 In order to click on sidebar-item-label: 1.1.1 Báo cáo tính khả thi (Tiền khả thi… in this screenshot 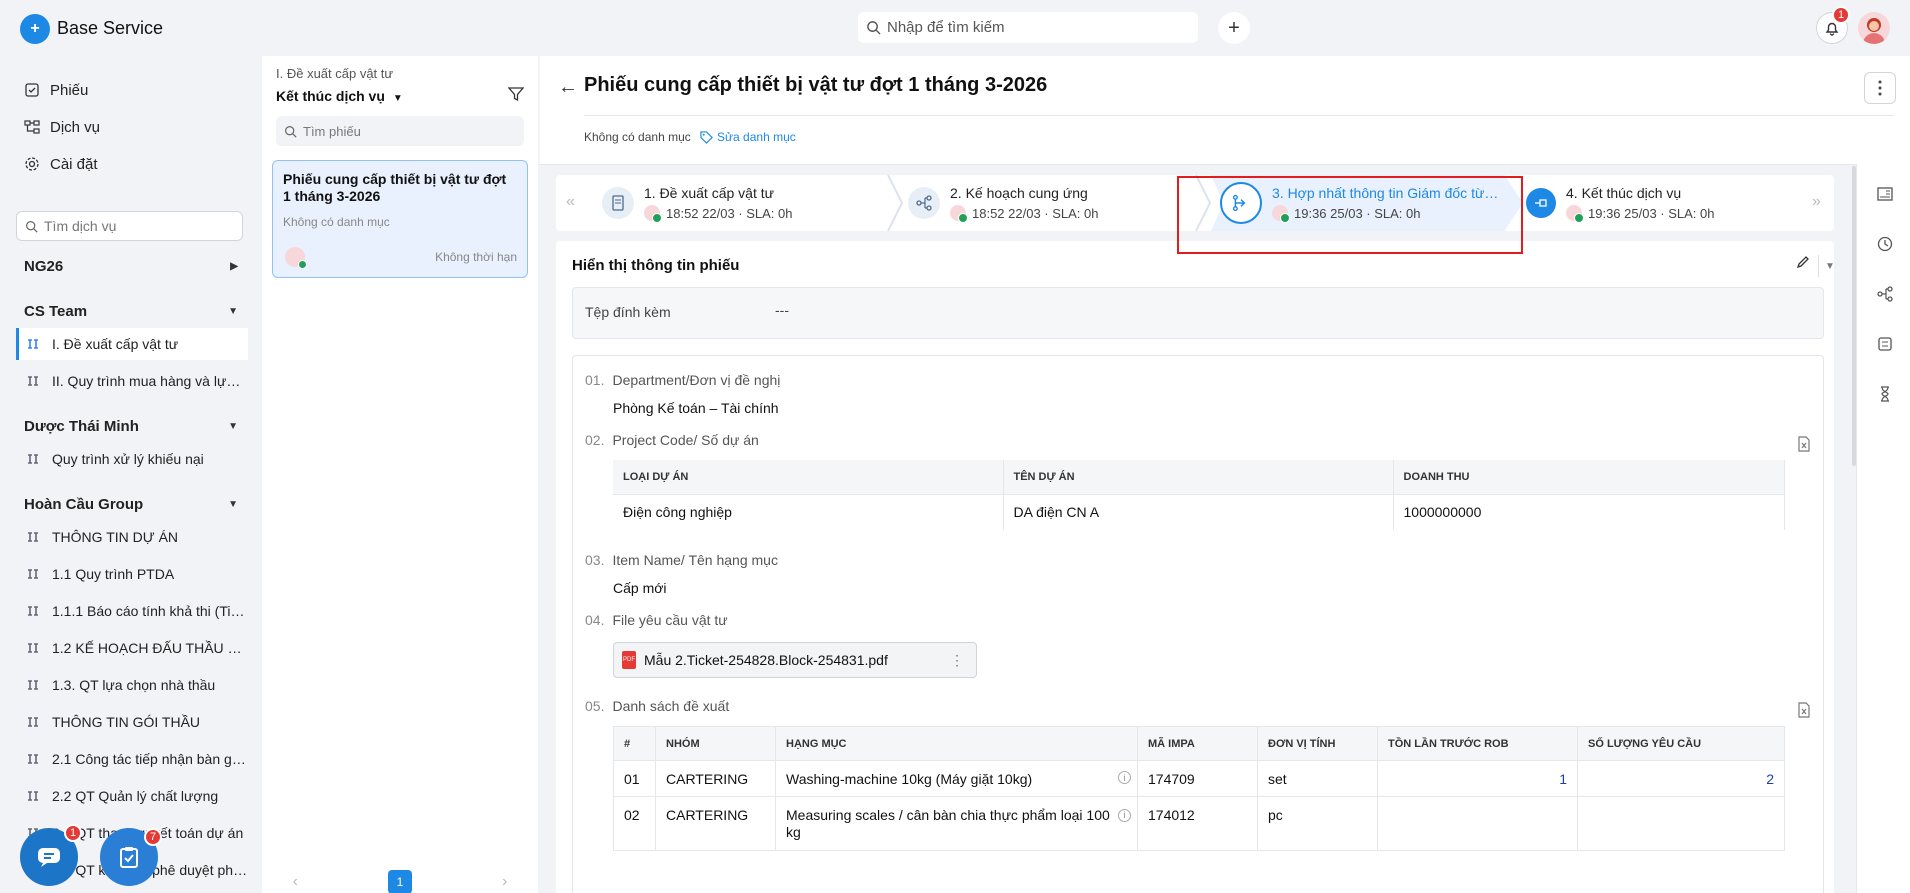, I will do `click(150, 611)`.